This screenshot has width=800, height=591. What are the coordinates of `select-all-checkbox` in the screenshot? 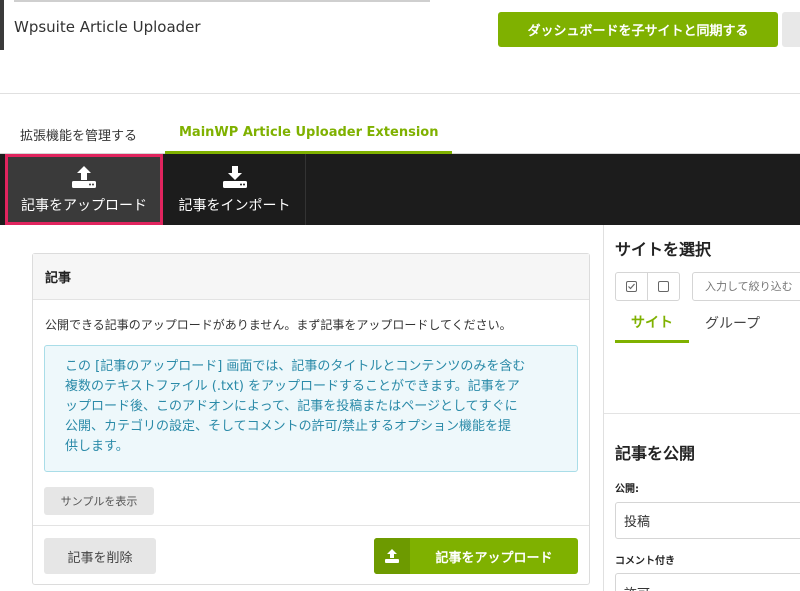 It's located at (631, 286).